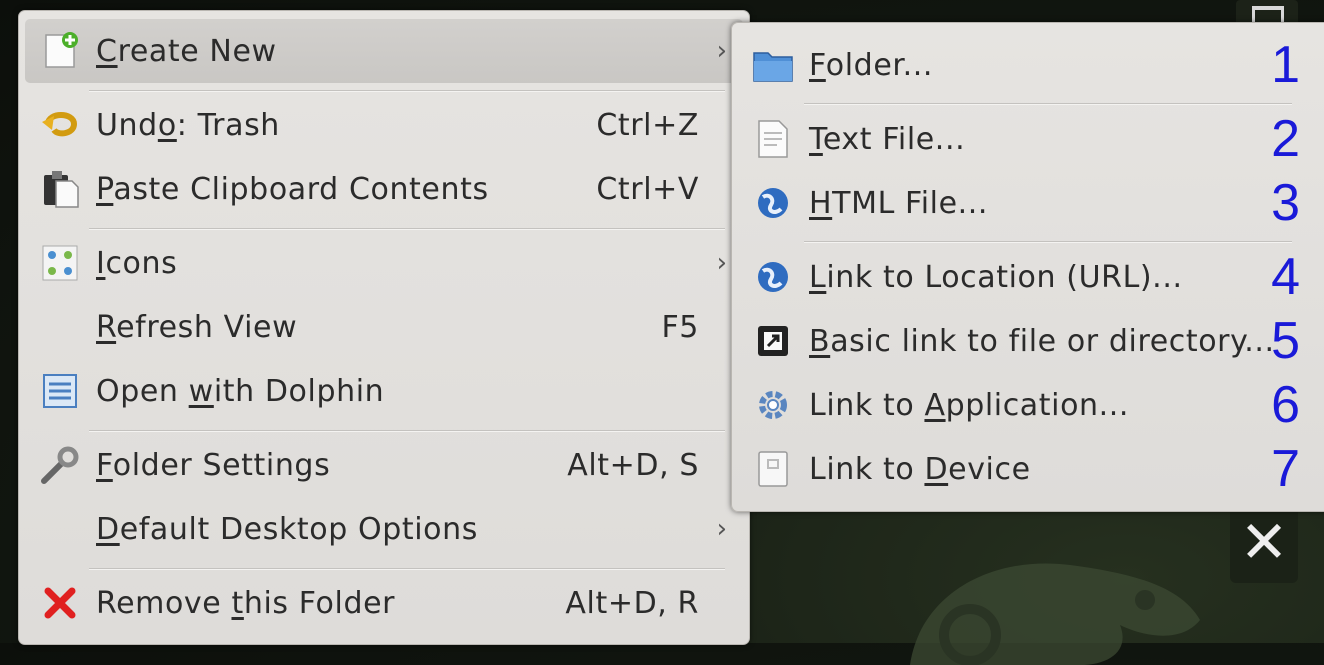 The height and width of the screenshot is (665, 1324). Describe the element at coordinates (60, 465) in the screenshot. I see `wrench-icon` at that location.